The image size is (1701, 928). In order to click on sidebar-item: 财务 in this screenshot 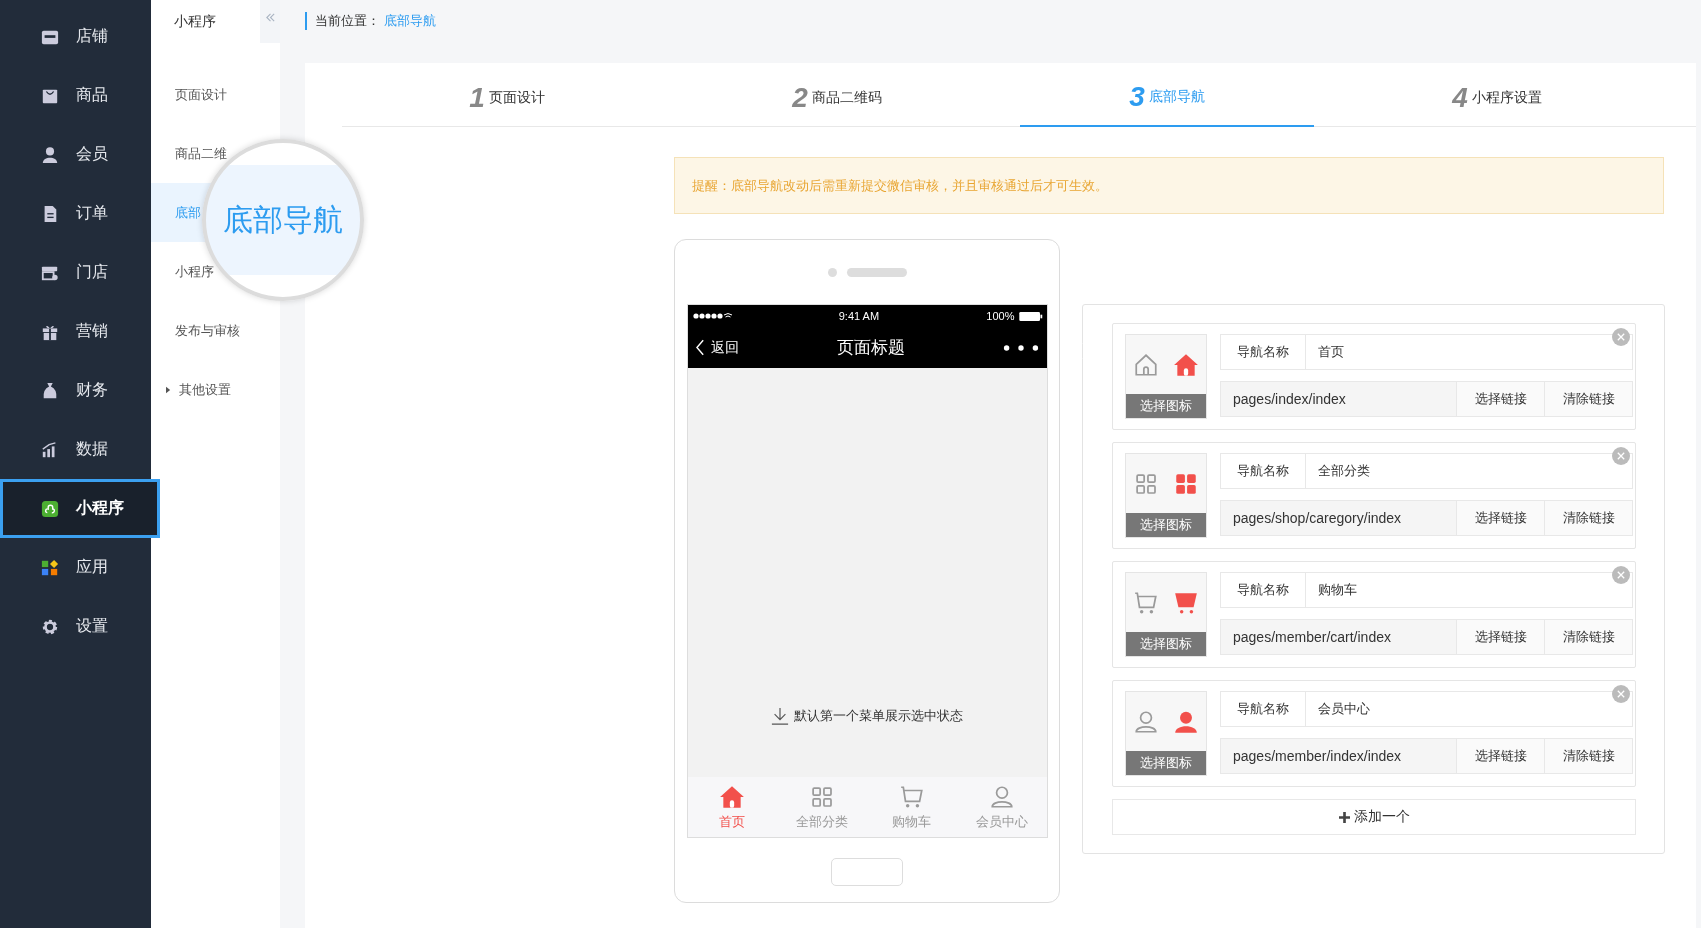, I will do `click(75, 390)`.